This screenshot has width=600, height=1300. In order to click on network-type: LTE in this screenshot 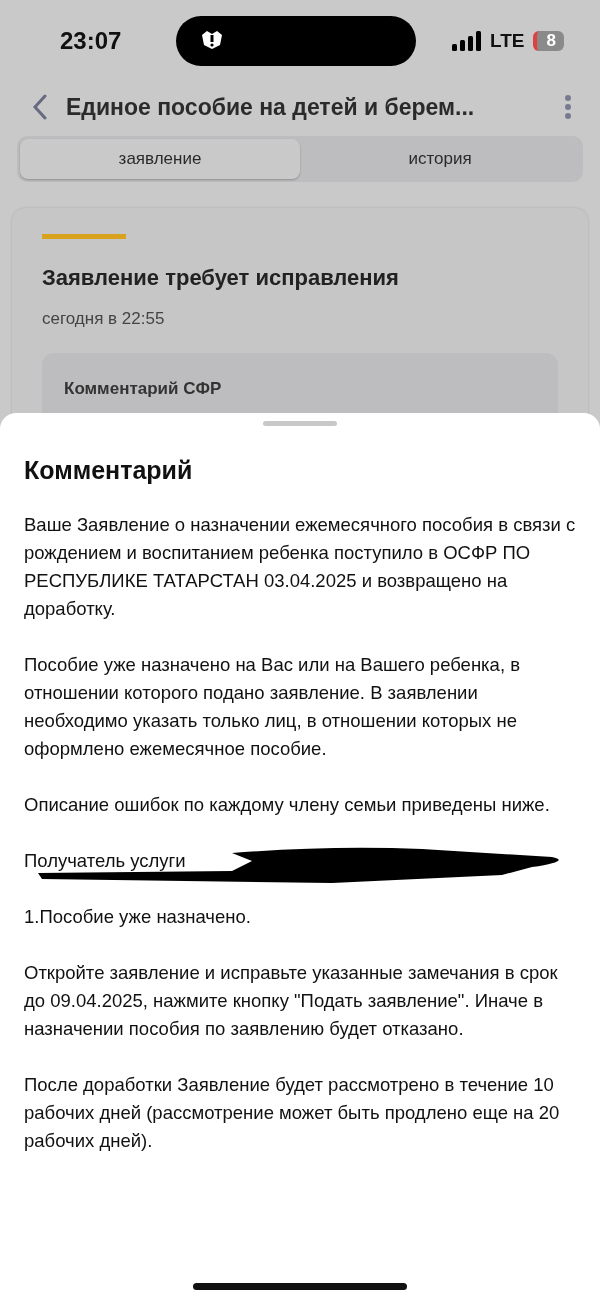, I will do `click(507, 41)`.